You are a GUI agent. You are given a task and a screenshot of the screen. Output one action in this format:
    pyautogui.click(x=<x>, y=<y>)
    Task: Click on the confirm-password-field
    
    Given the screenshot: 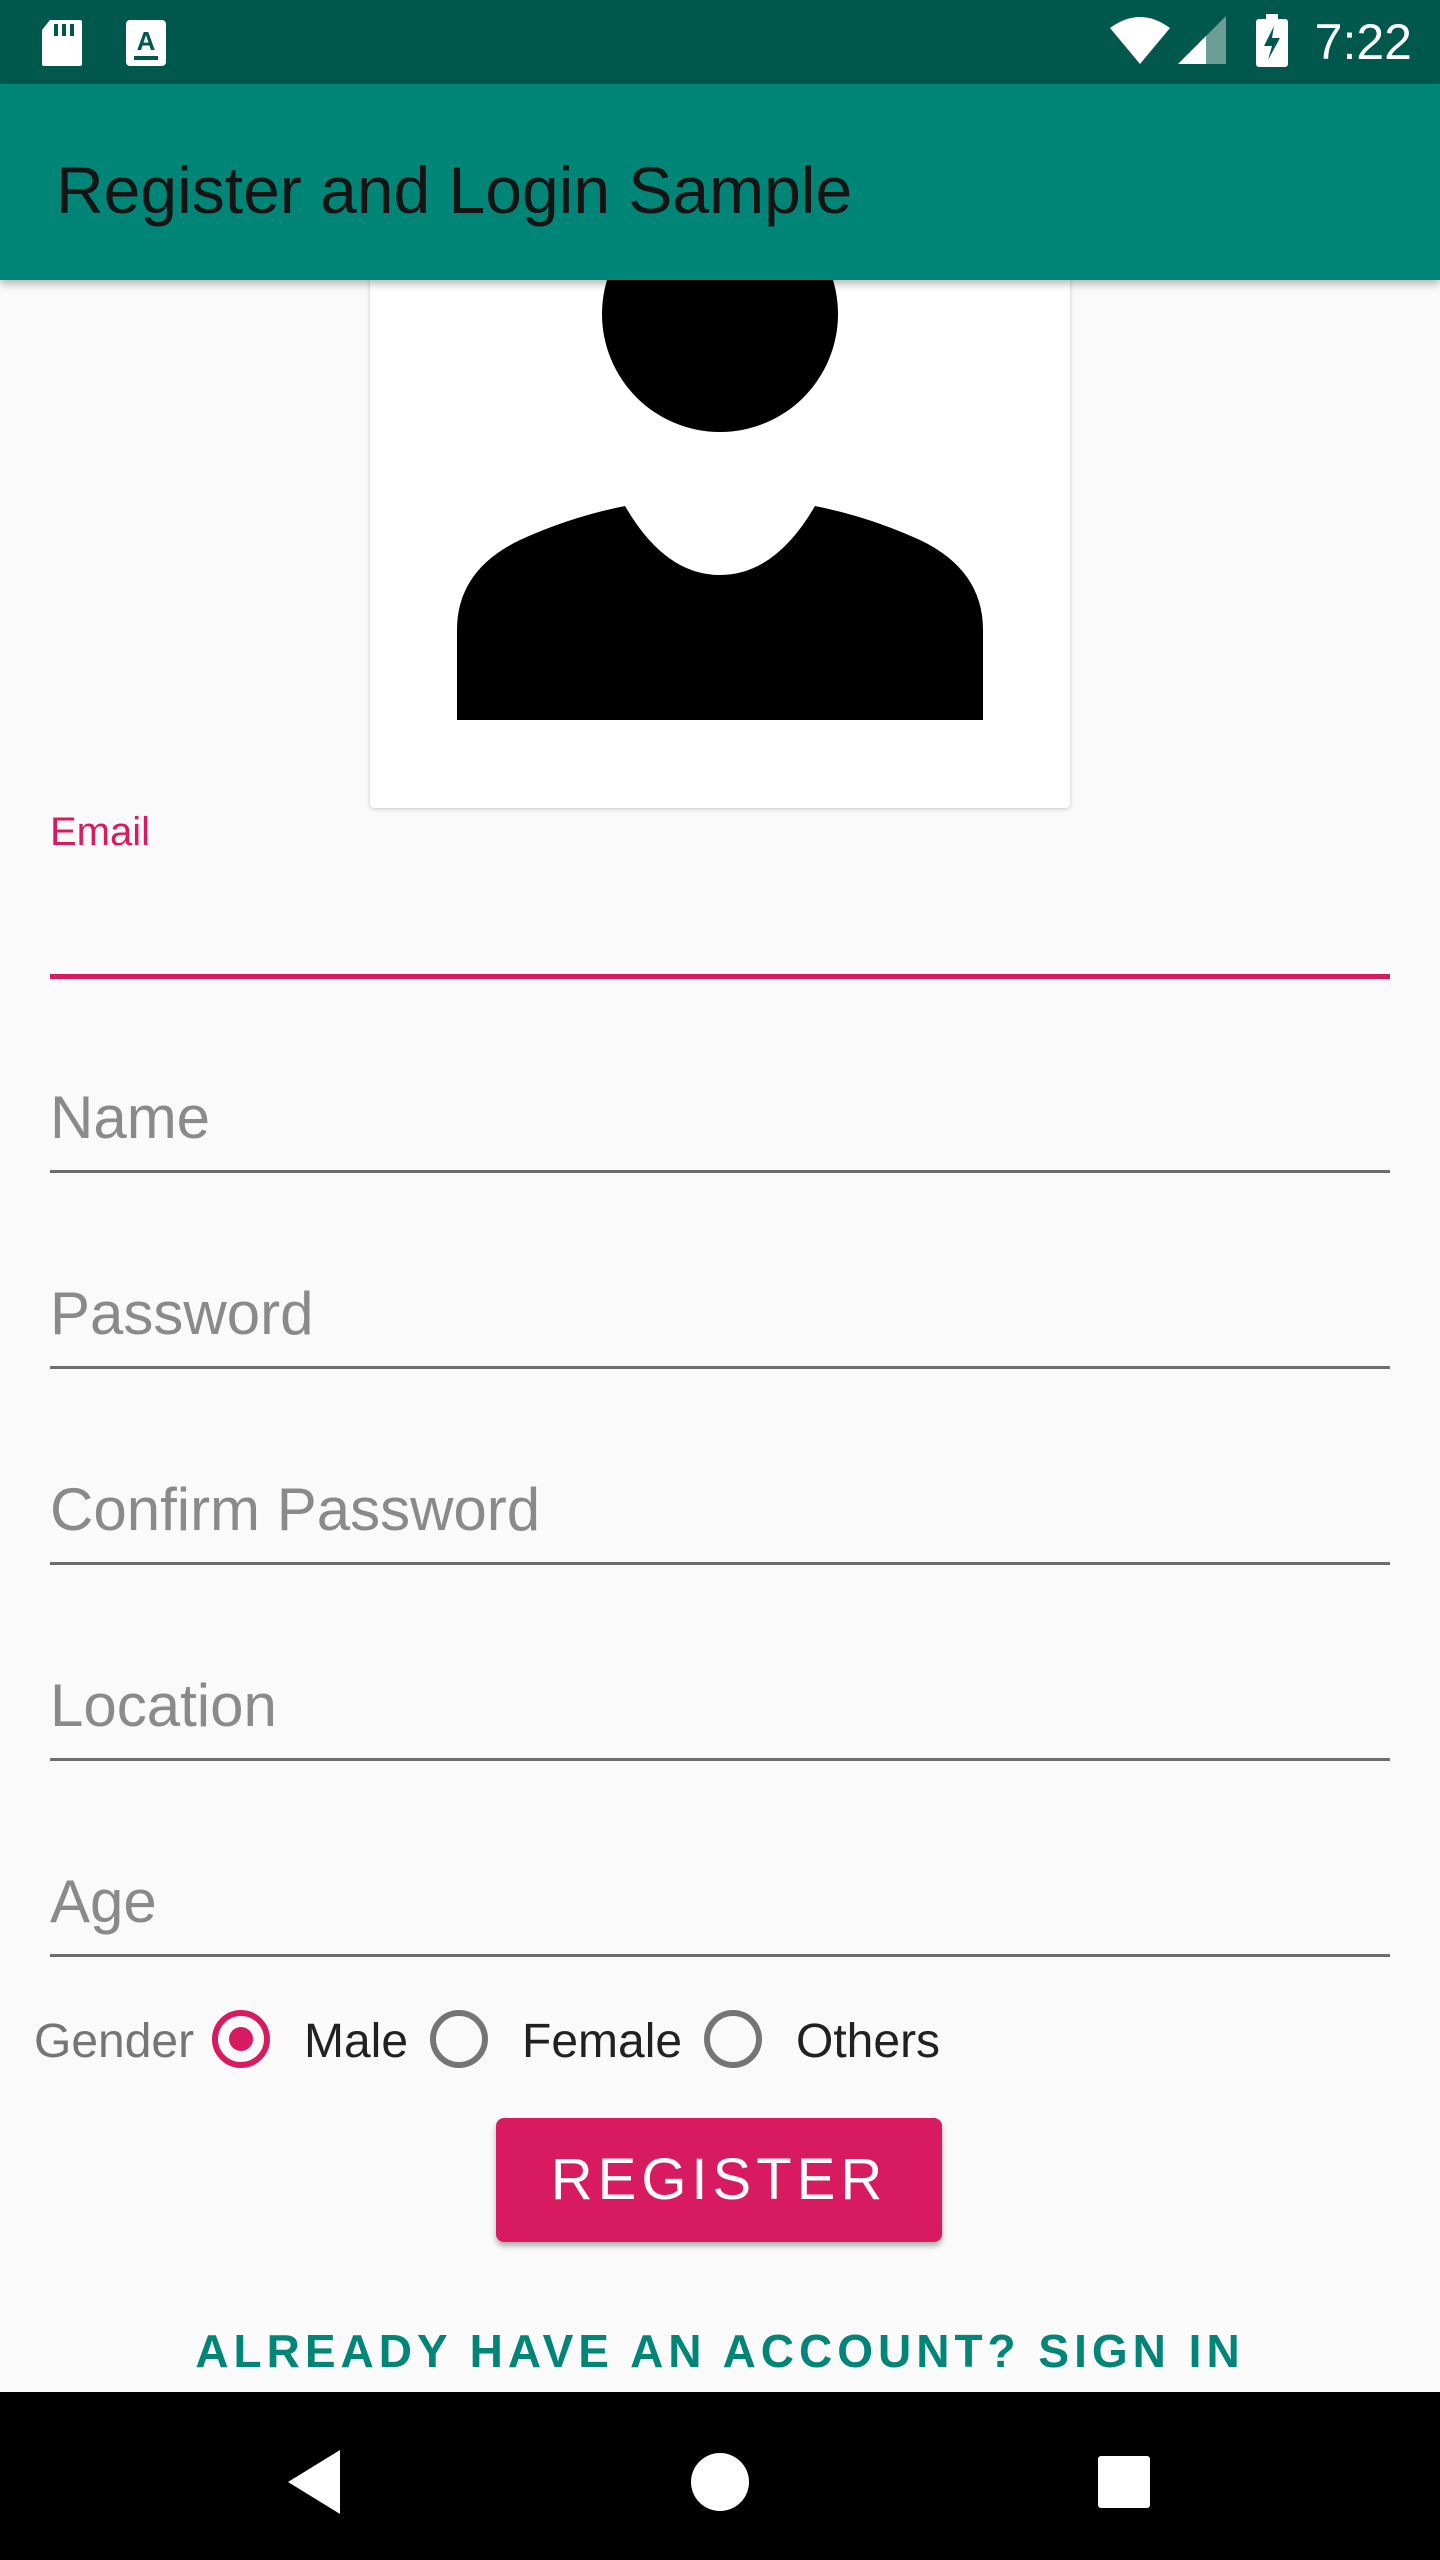 What is the action you would take?
    pyautogui.click(x=720, y=1514)
    